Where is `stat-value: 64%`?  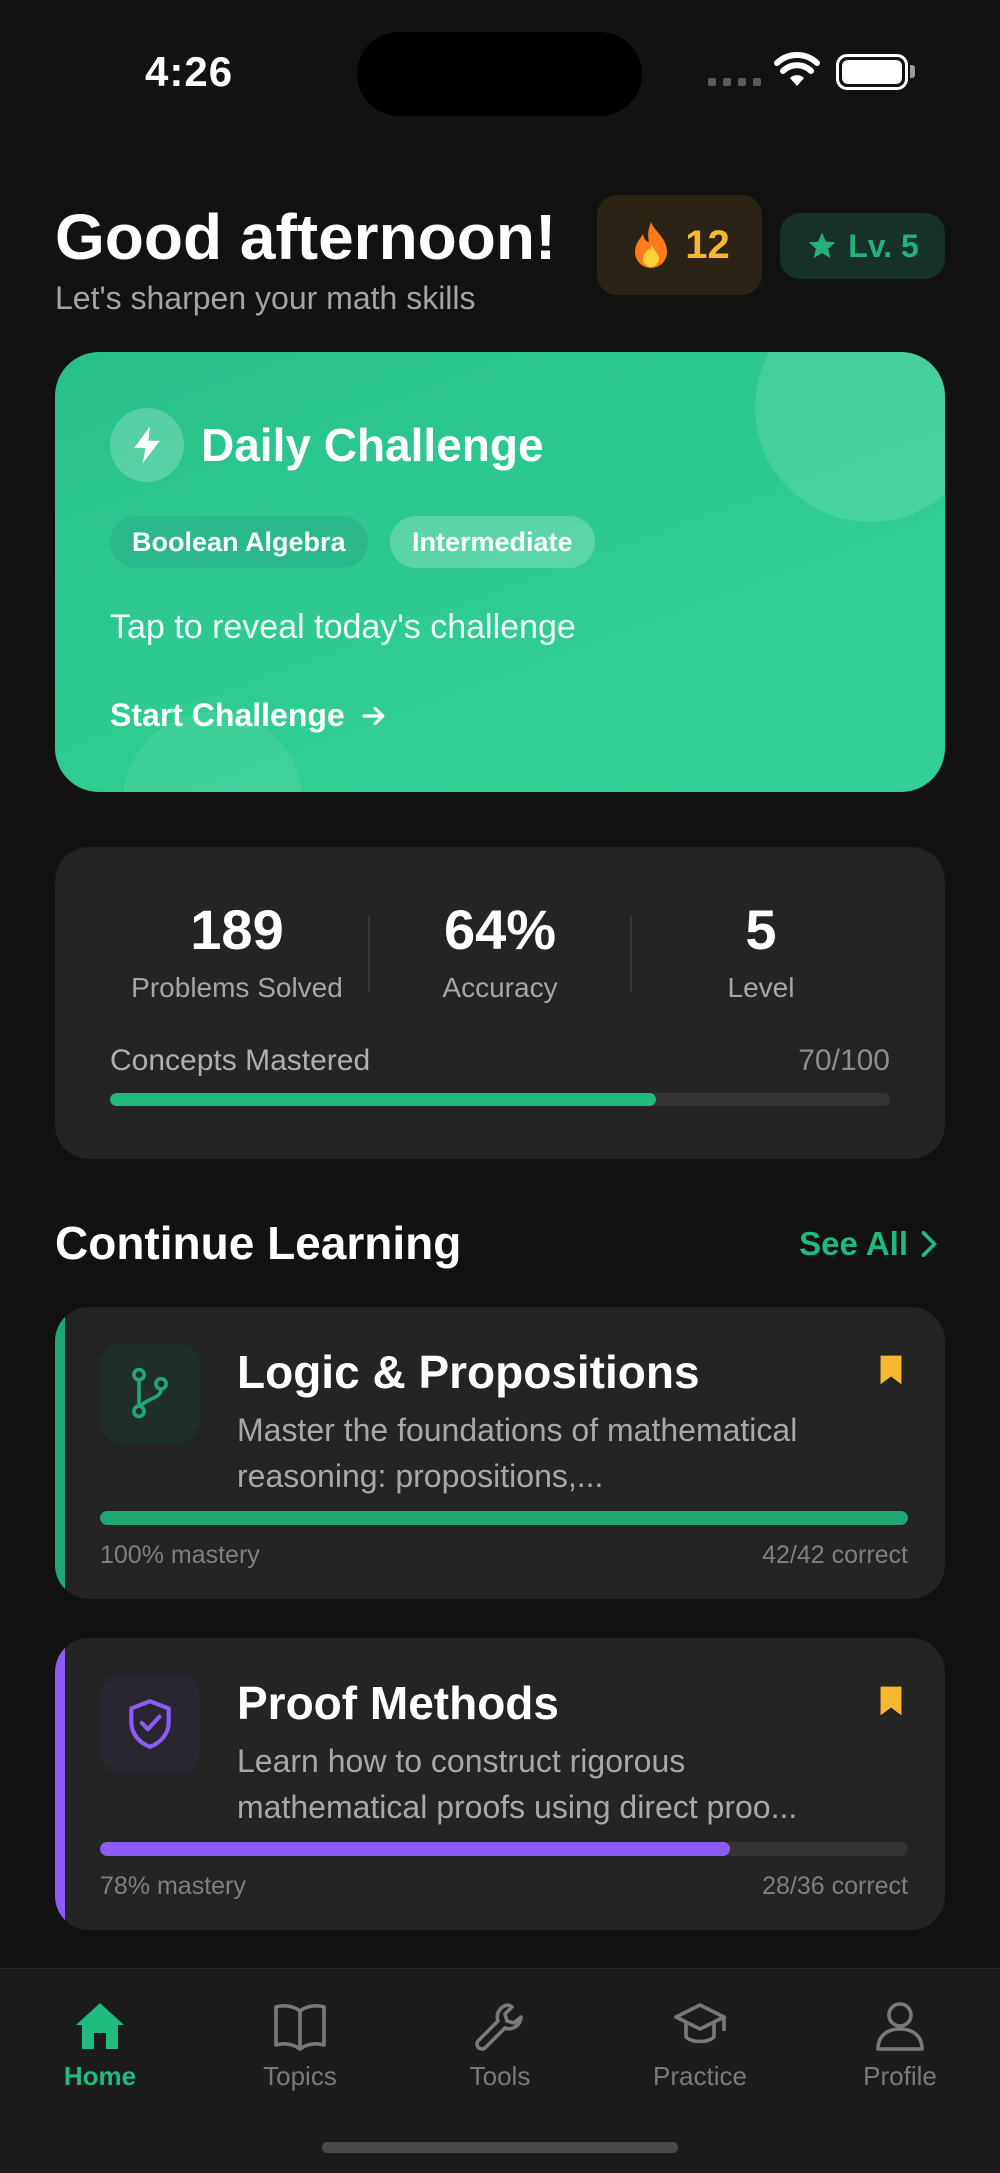
stat-value: 64% is located at coordinates (500, 929).